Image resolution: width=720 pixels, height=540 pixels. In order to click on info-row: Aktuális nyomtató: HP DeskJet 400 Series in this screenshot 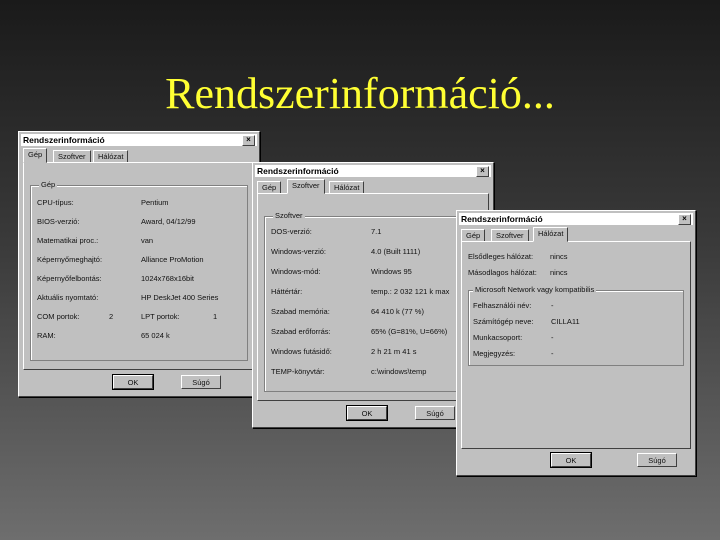, I will do `click(139, 298)`.